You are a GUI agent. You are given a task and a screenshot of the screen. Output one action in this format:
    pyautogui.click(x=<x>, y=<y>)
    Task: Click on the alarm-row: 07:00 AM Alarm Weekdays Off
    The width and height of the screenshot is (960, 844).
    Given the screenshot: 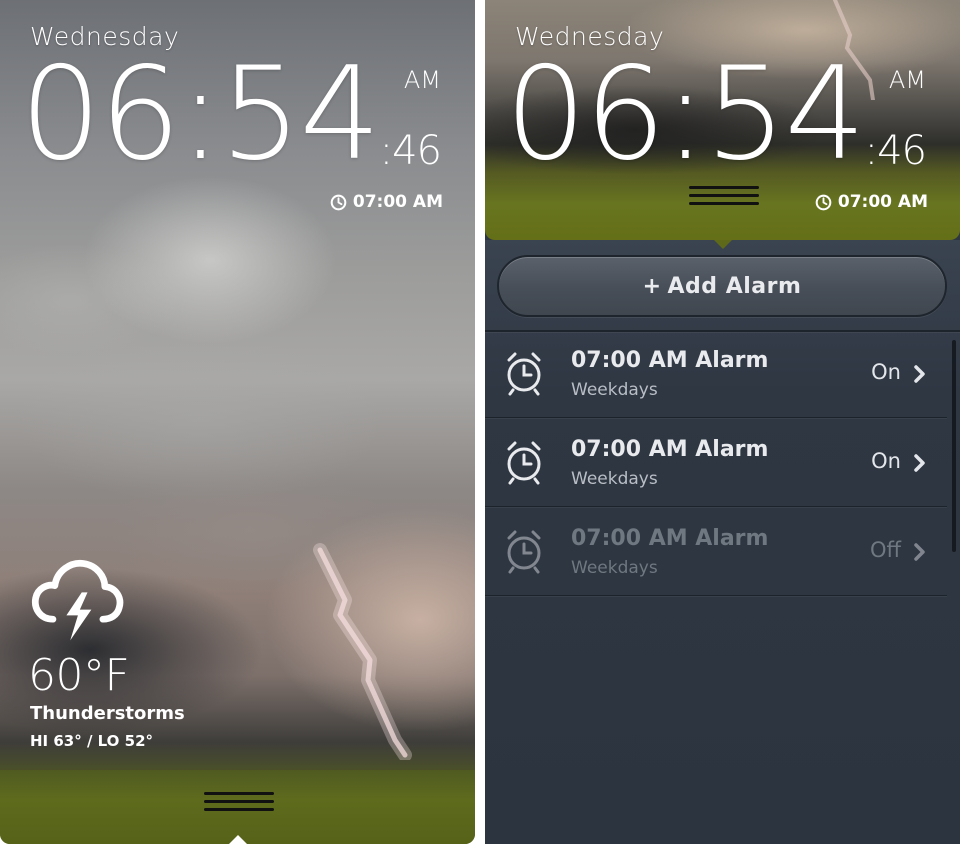 What is the action you would take?
    pyautogui.click(x=716, y=552)
    